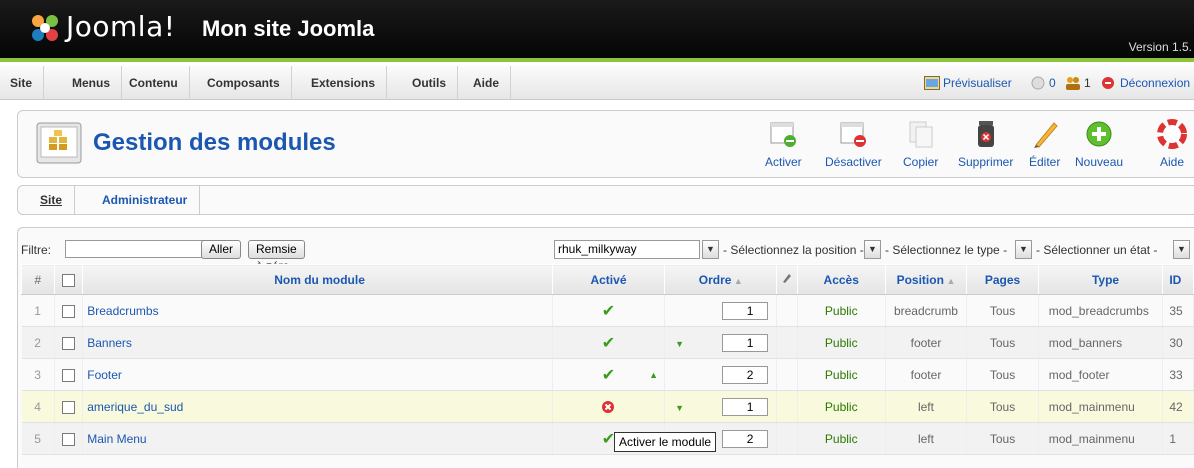  Describe the element at coordinates (1052, 83) in the screenshot. I see `messages-count: 0` at that location.